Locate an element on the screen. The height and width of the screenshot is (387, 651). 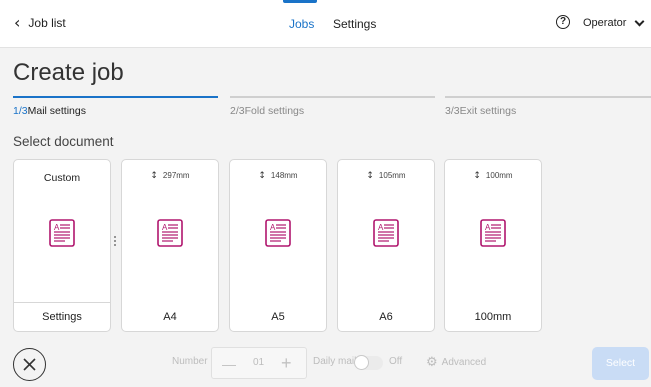
cancel-button is located at coordinates (29, 364).